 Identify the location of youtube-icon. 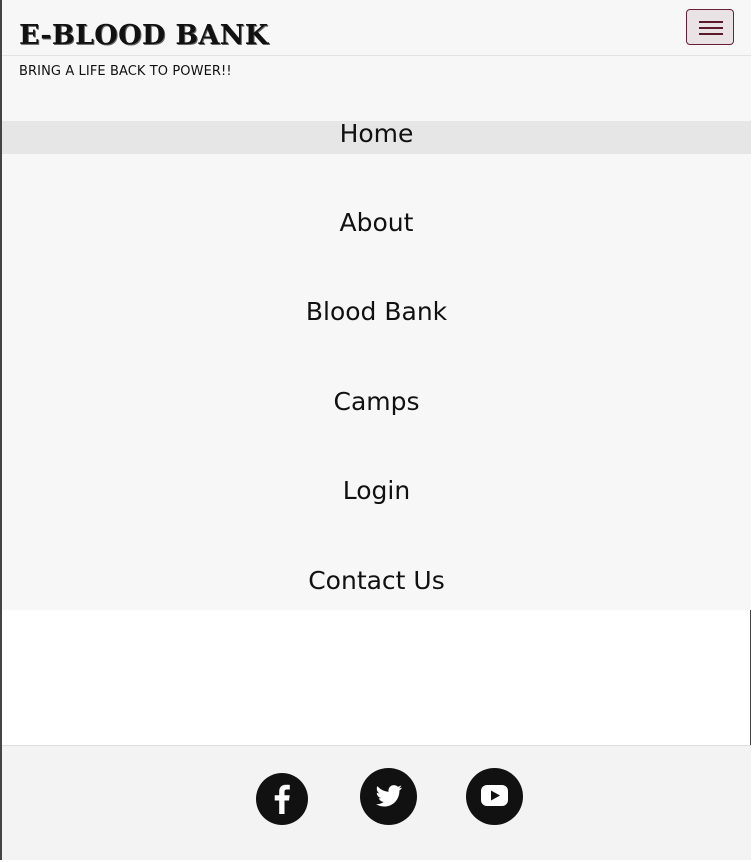
(494, 796).